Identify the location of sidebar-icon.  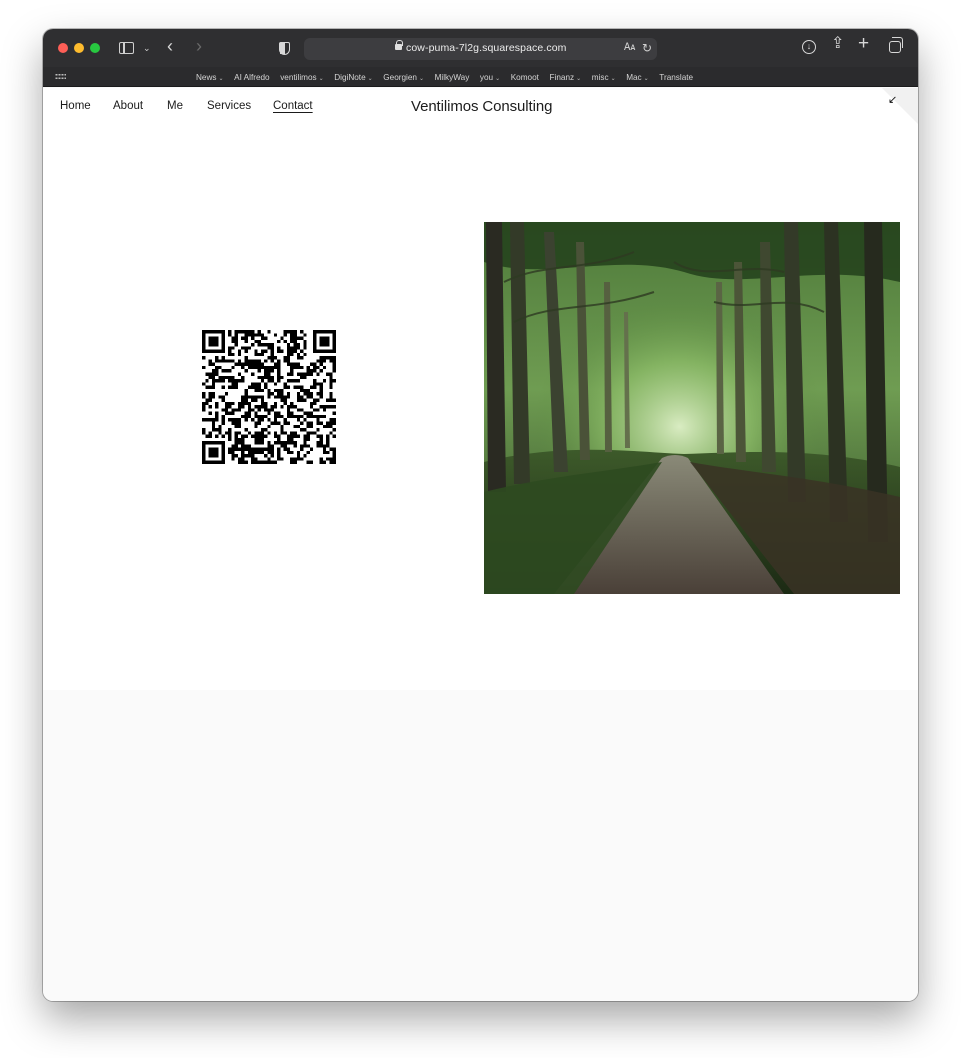
(126, 48).